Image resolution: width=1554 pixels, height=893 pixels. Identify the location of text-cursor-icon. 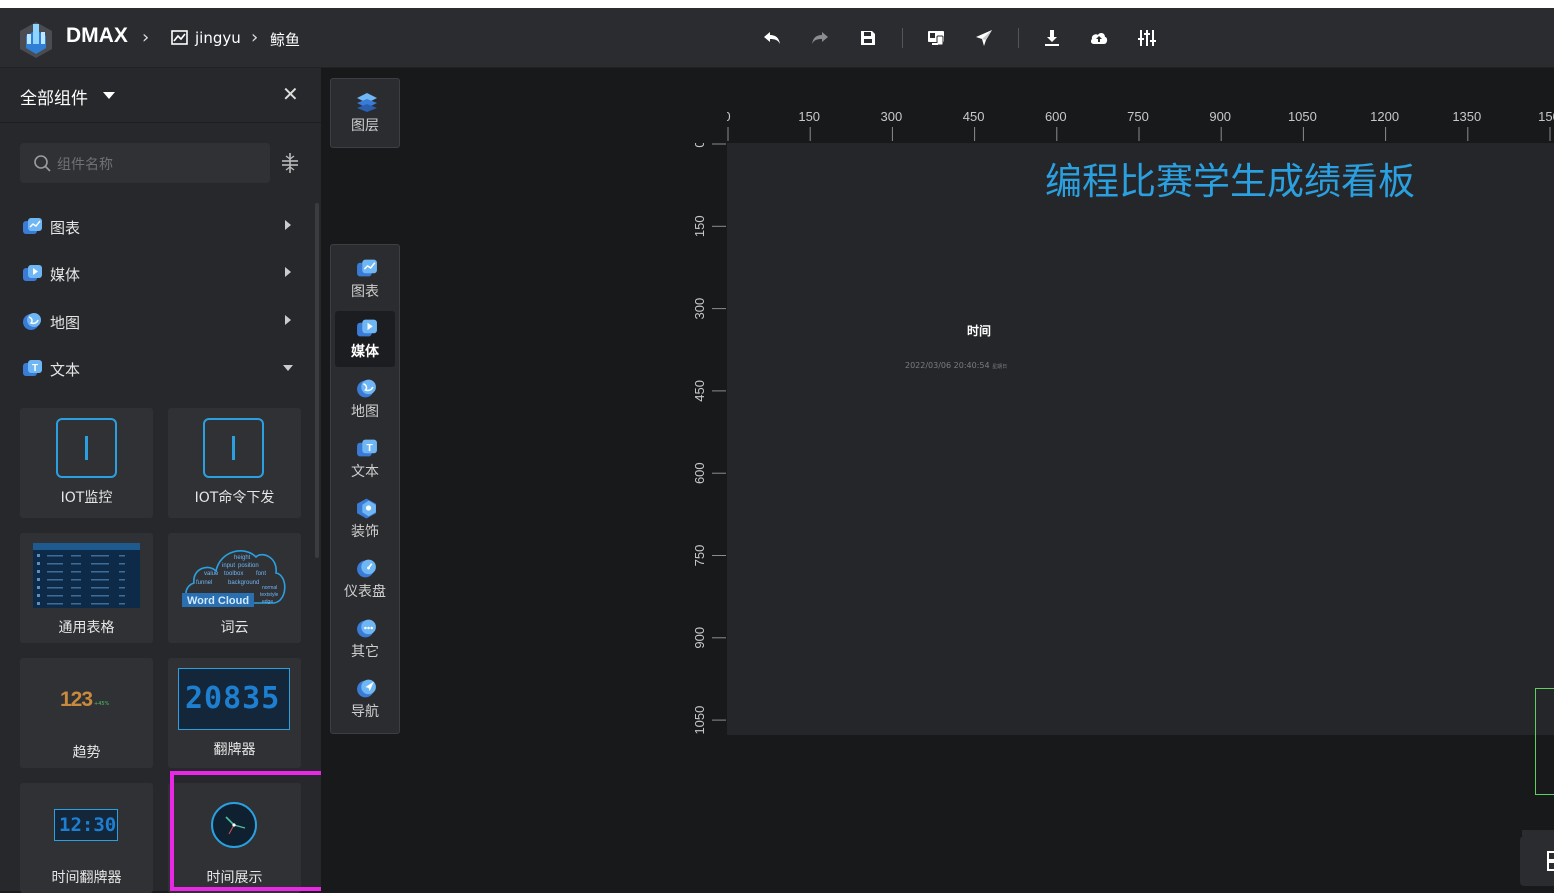
(86, 448).